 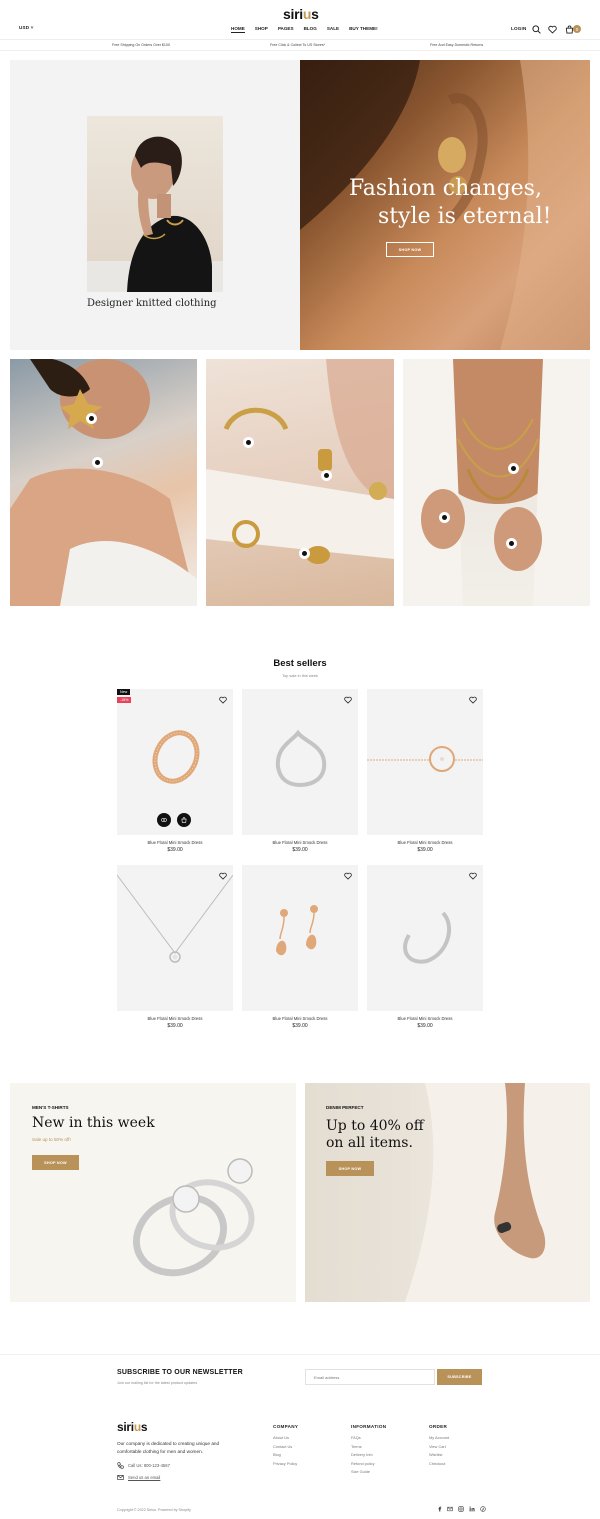 What do you see at coordinates (300, 675) in the screenshot?
I see `bestsellers-subtitle: Top sale in this week` at bounding box center [300, 675].